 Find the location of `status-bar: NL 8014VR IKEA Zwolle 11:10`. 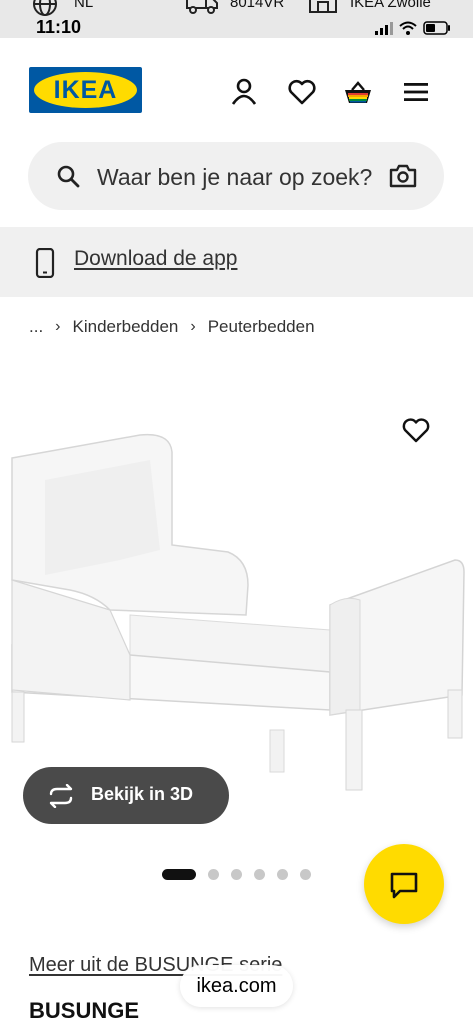

status-bar: NL 8014VR IKEA Zwolle 11:10 is located at coordinates (236, 19).